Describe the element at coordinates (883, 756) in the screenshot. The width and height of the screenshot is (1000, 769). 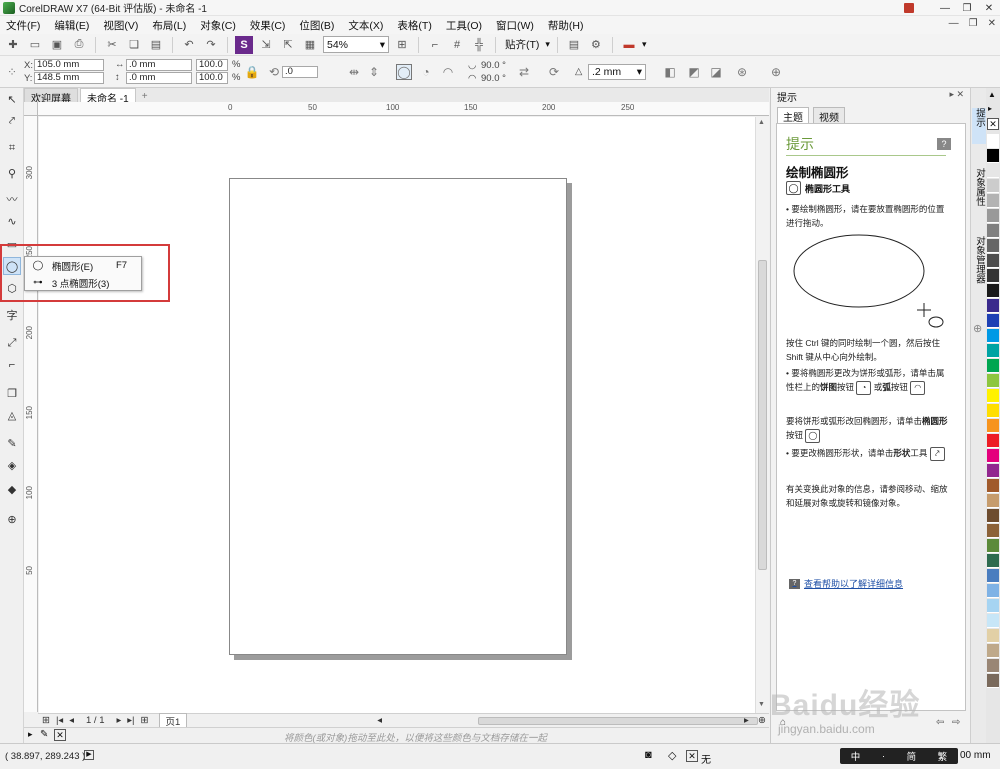
I see `ime-punct: ·` at that location.